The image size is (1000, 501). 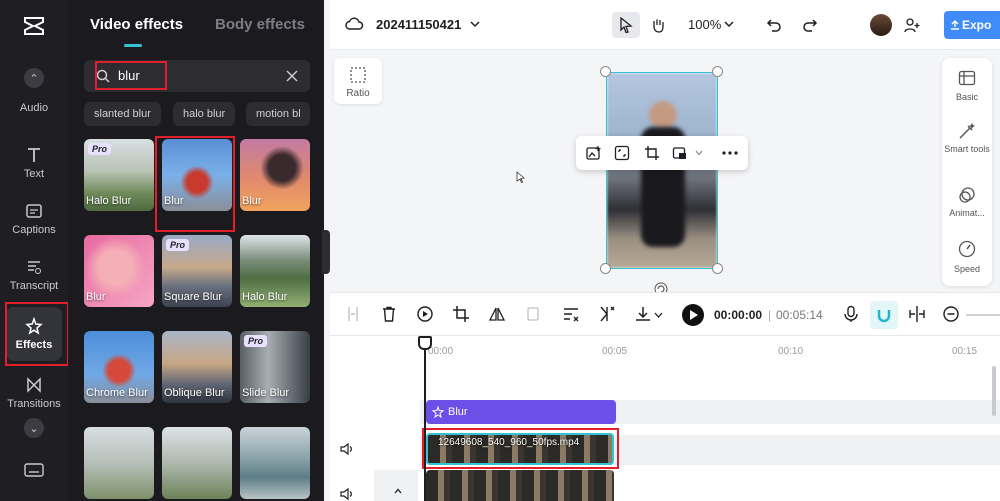 What do you see at coordinates (730, 153) in the screenshot?
I see `more-icon` at bounding box center [730, 153].